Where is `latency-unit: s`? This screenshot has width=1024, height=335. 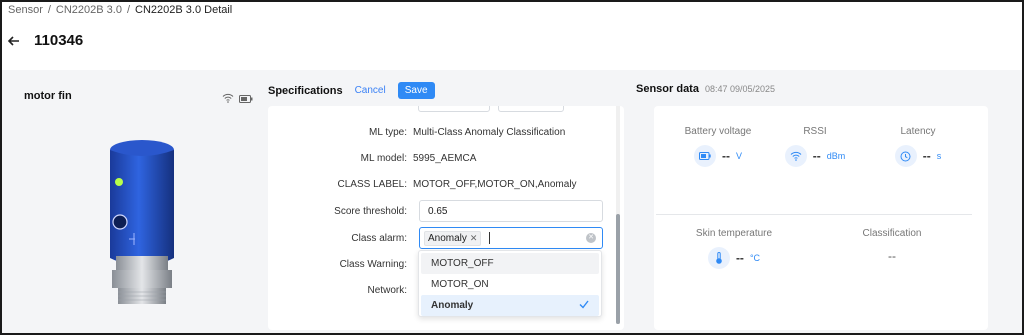 latency-unit: s is located at coordinates (939, 156).